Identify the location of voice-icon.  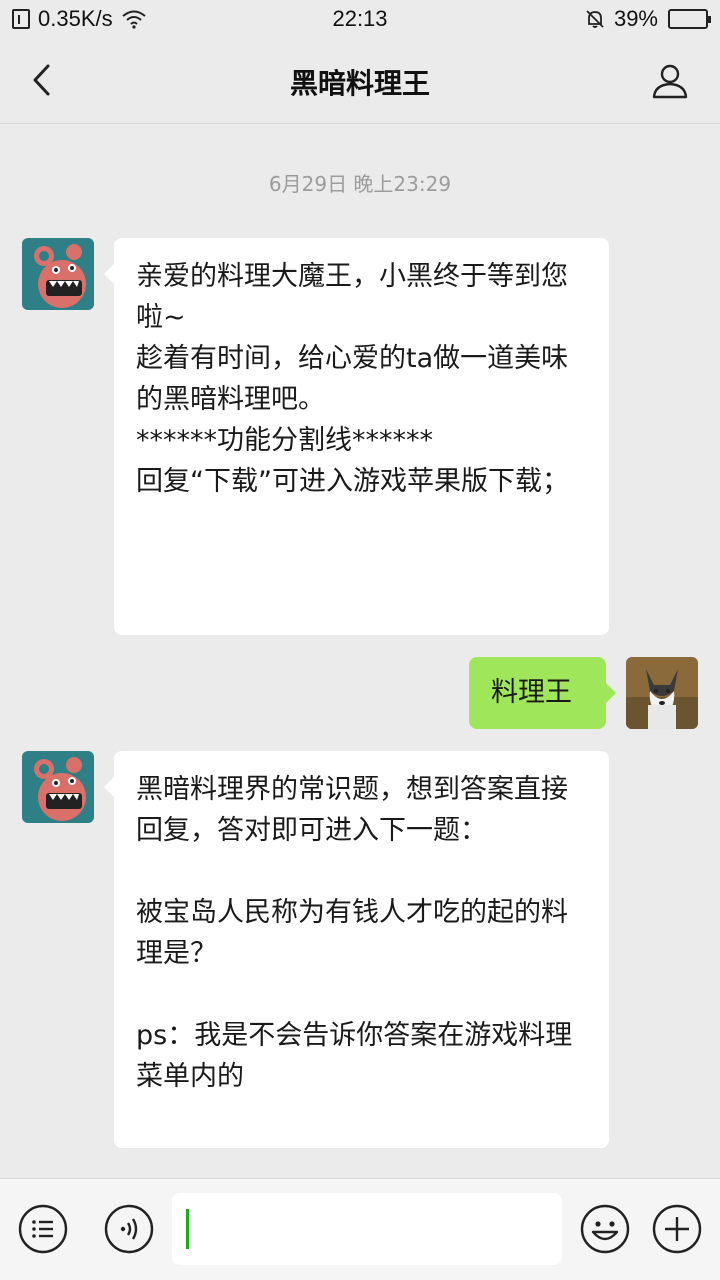
(129, 1229).